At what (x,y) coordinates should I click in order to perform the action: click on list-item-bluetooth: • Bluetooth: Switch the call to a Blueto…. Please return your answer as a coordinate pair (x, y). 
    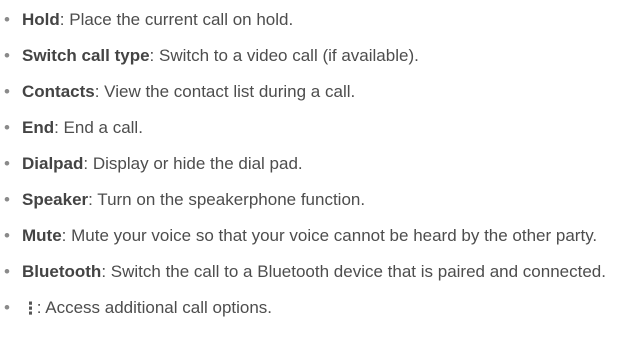
    Looking at the image, I should click on (317, 271).